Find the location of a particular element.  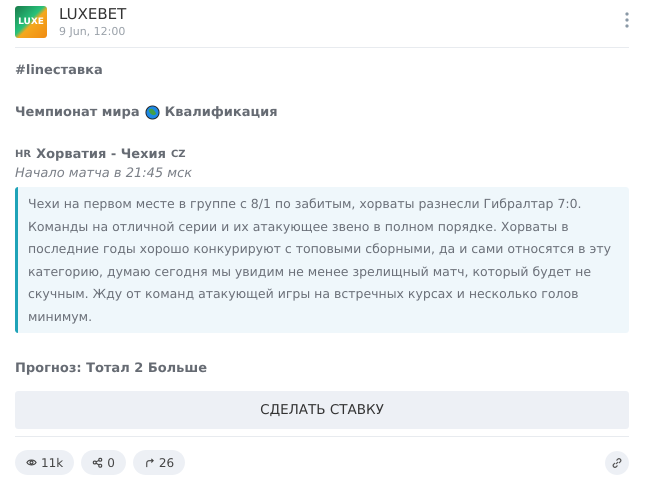

match-title: Хорватия - Чехия is located at coordinates (101, 154).